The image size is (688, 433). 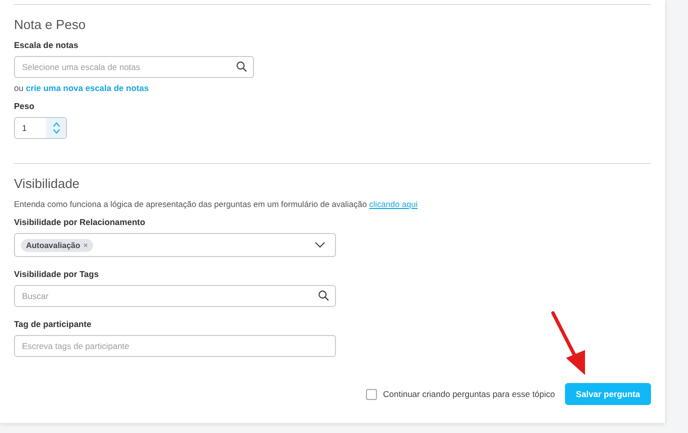 What do you see at coordinates (85, 245) in the screenshot?
I see `remove-tag-button: ×` at bounding box center [85, 245].